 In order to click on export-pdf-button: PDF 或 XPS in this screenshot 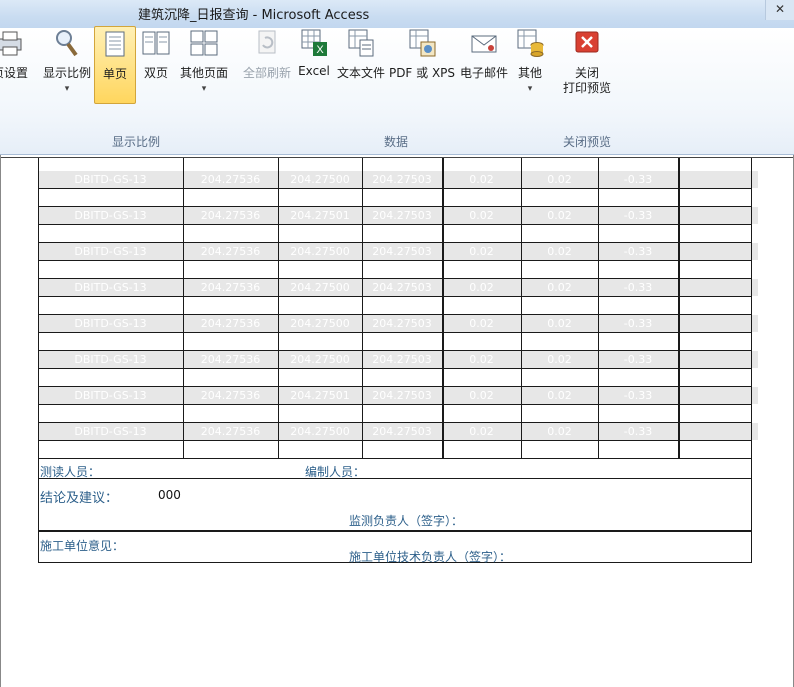, I will do `click(422, 65)`.